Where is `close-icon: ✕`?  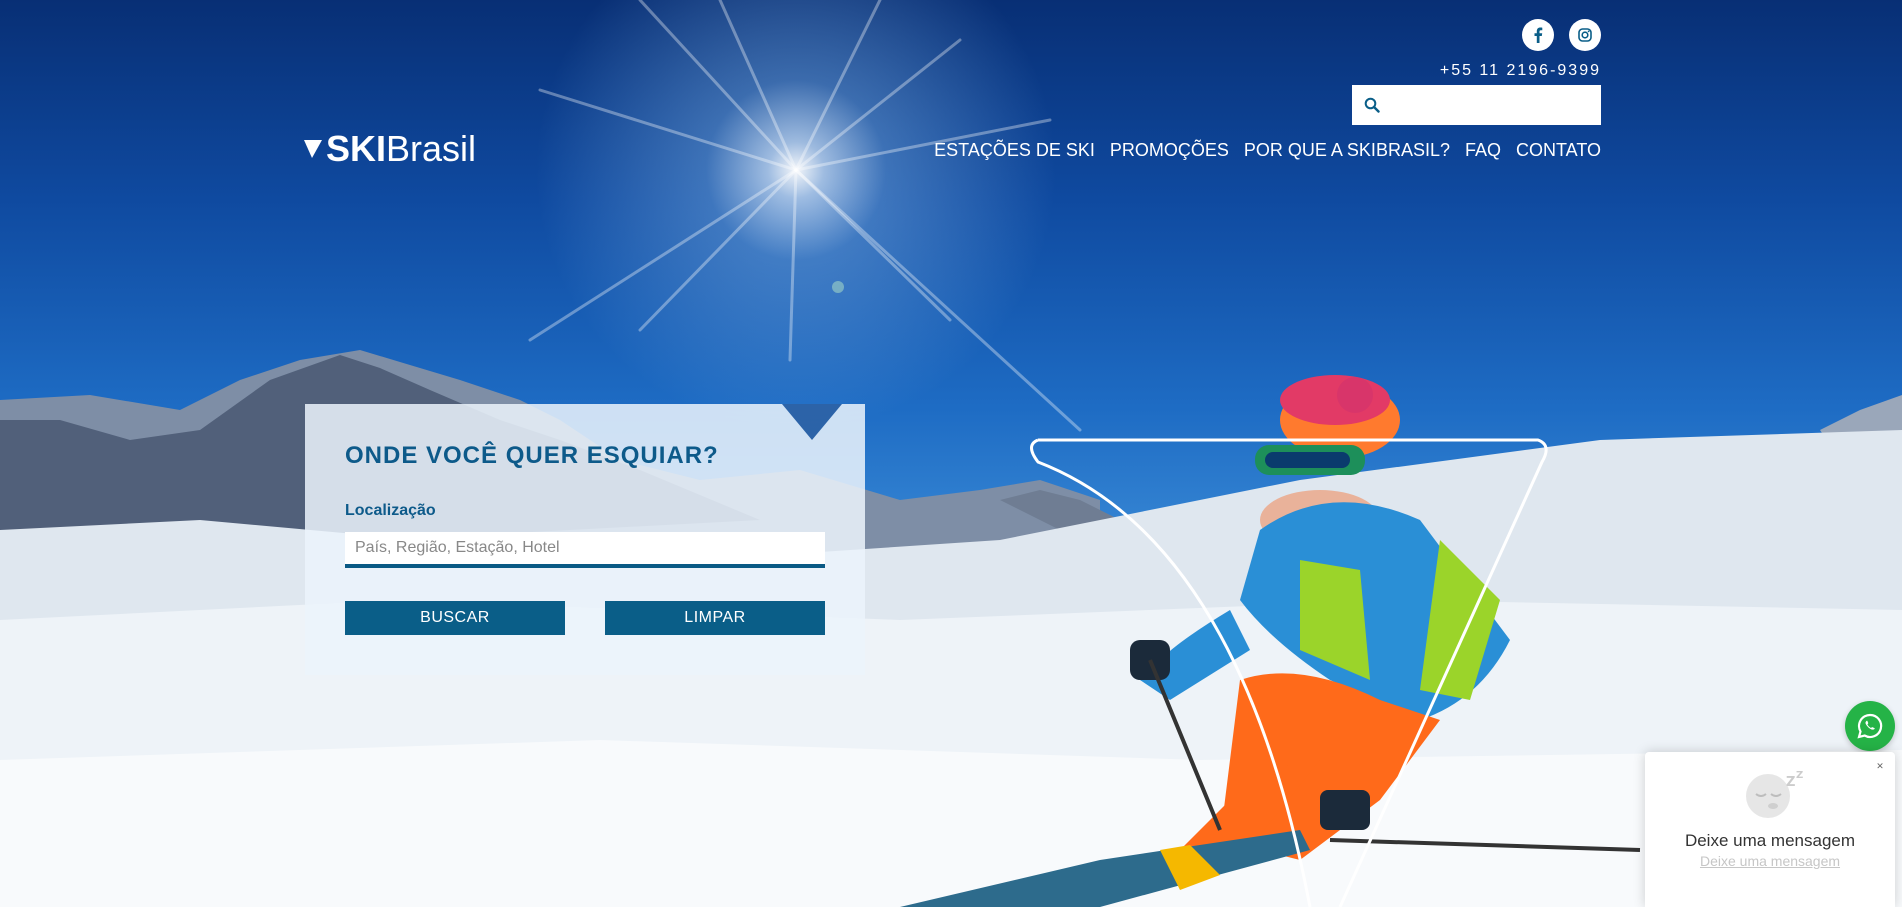 close-icon: ✕ is located at coordinates (1880, 767).